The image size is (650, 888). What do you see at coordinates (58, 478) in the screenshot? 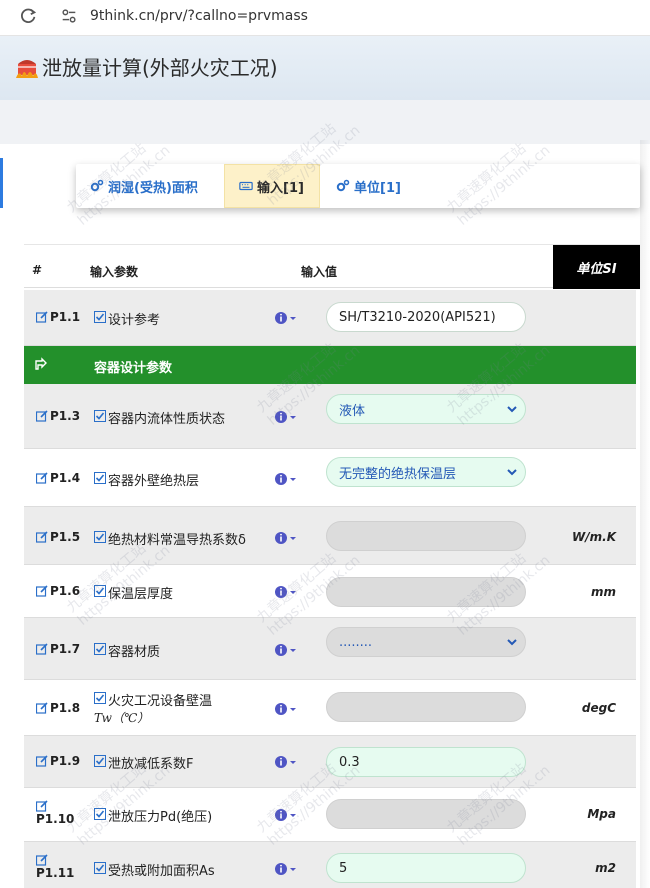
I see `param-id: P1.4` at bounding box center [58, 478].